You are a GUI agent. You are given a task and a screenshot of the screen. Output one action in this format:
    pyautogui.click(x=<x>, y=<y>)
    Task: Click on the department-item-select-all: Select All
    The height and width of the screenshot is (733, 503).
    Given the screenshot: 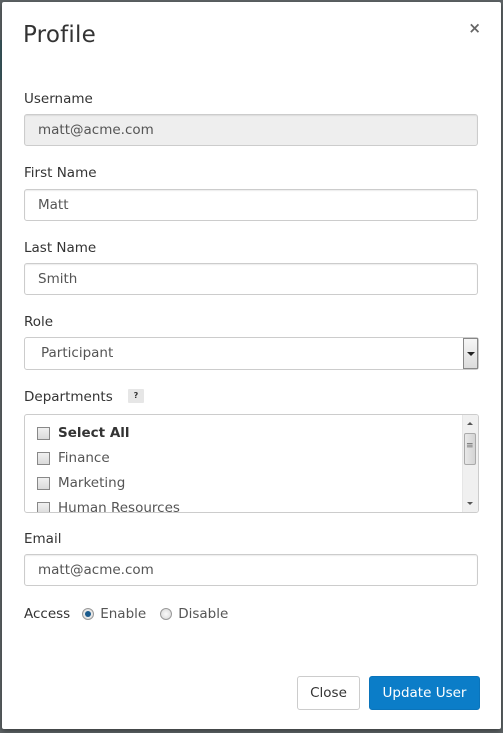 What is the action you would take?
    pyautogui.click(x=83, y=433)
    